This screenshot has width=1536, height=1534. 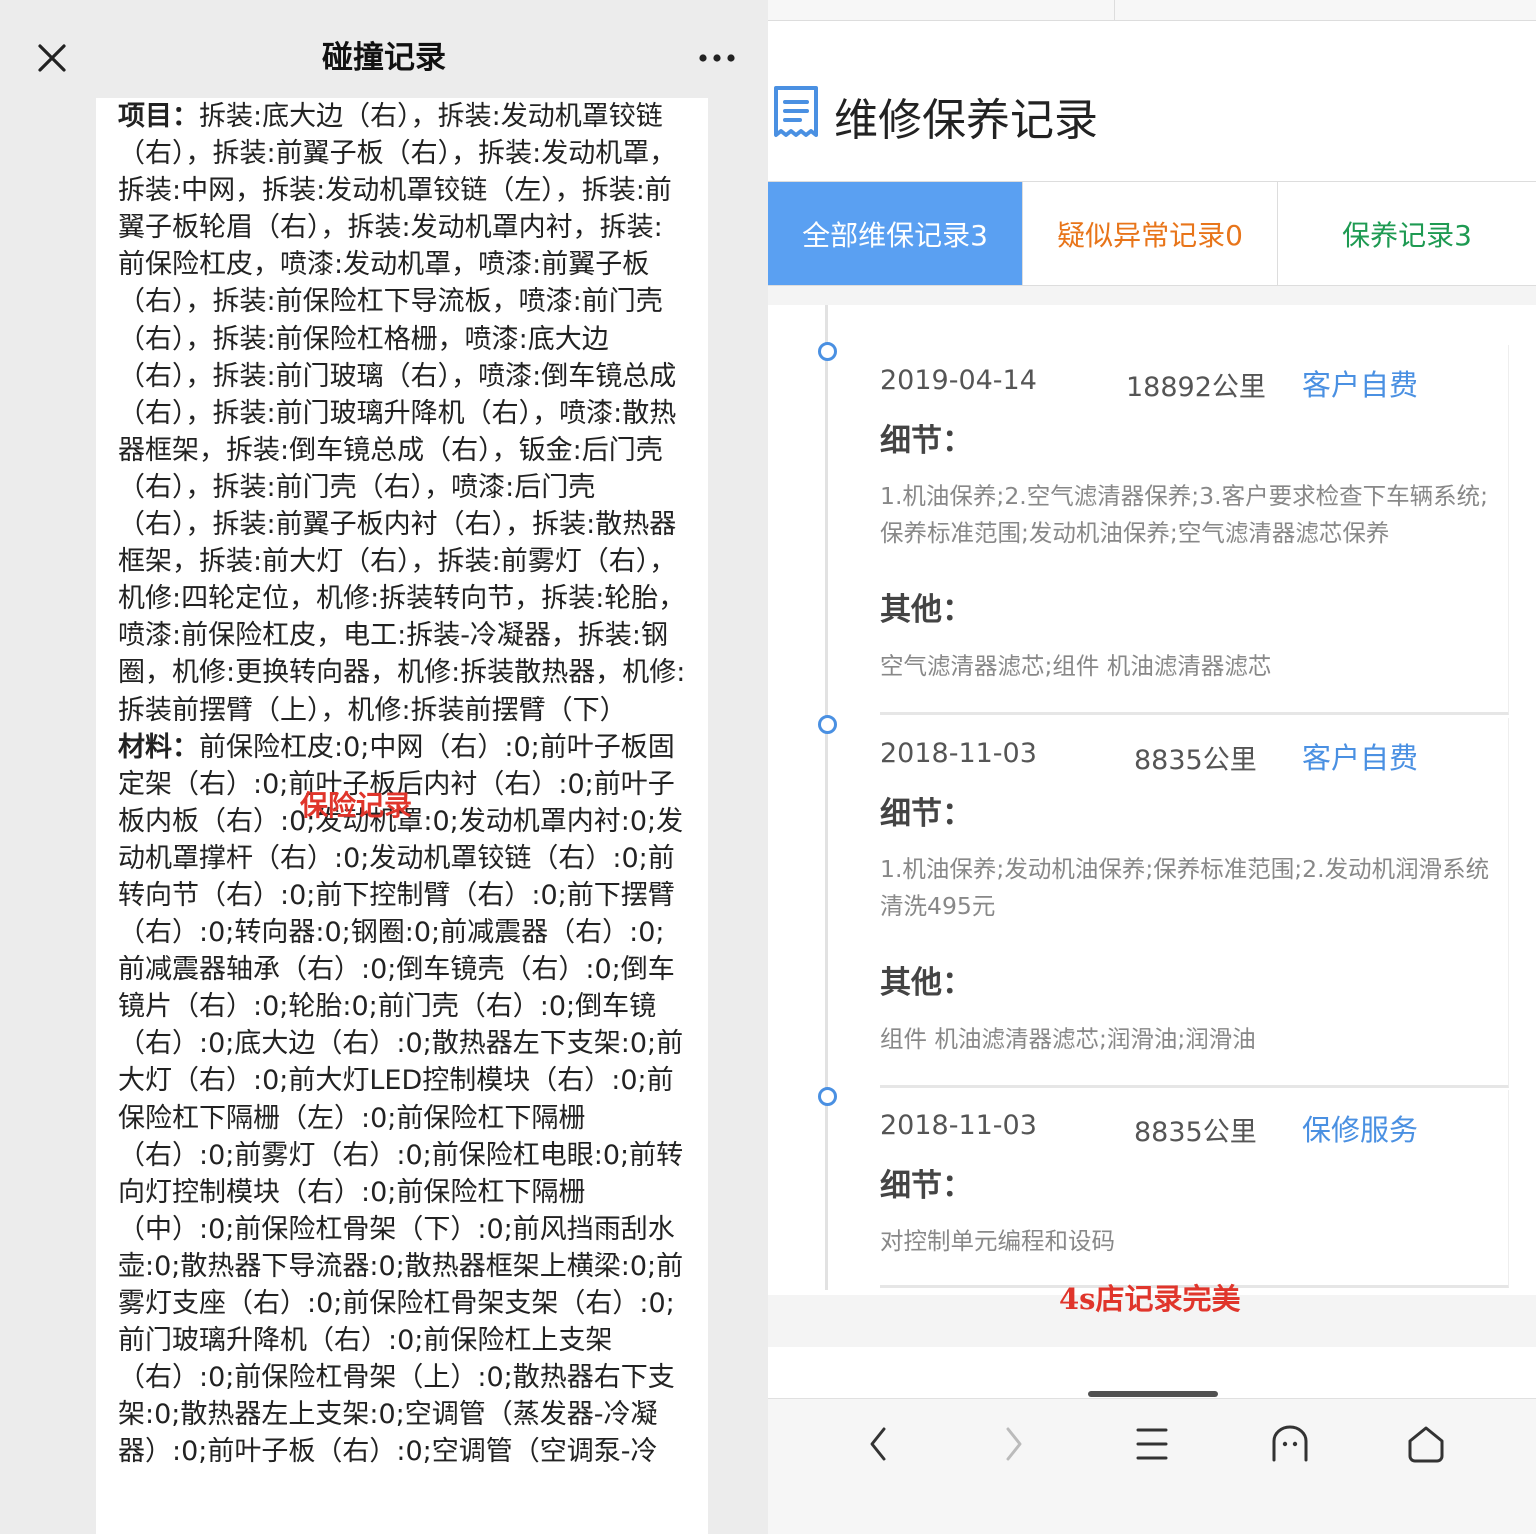 What do you see at coordinates (895, 233) in the screenshot?
I see `tab-all-records: 全部维保记录3` at bounding box center [895, 233].